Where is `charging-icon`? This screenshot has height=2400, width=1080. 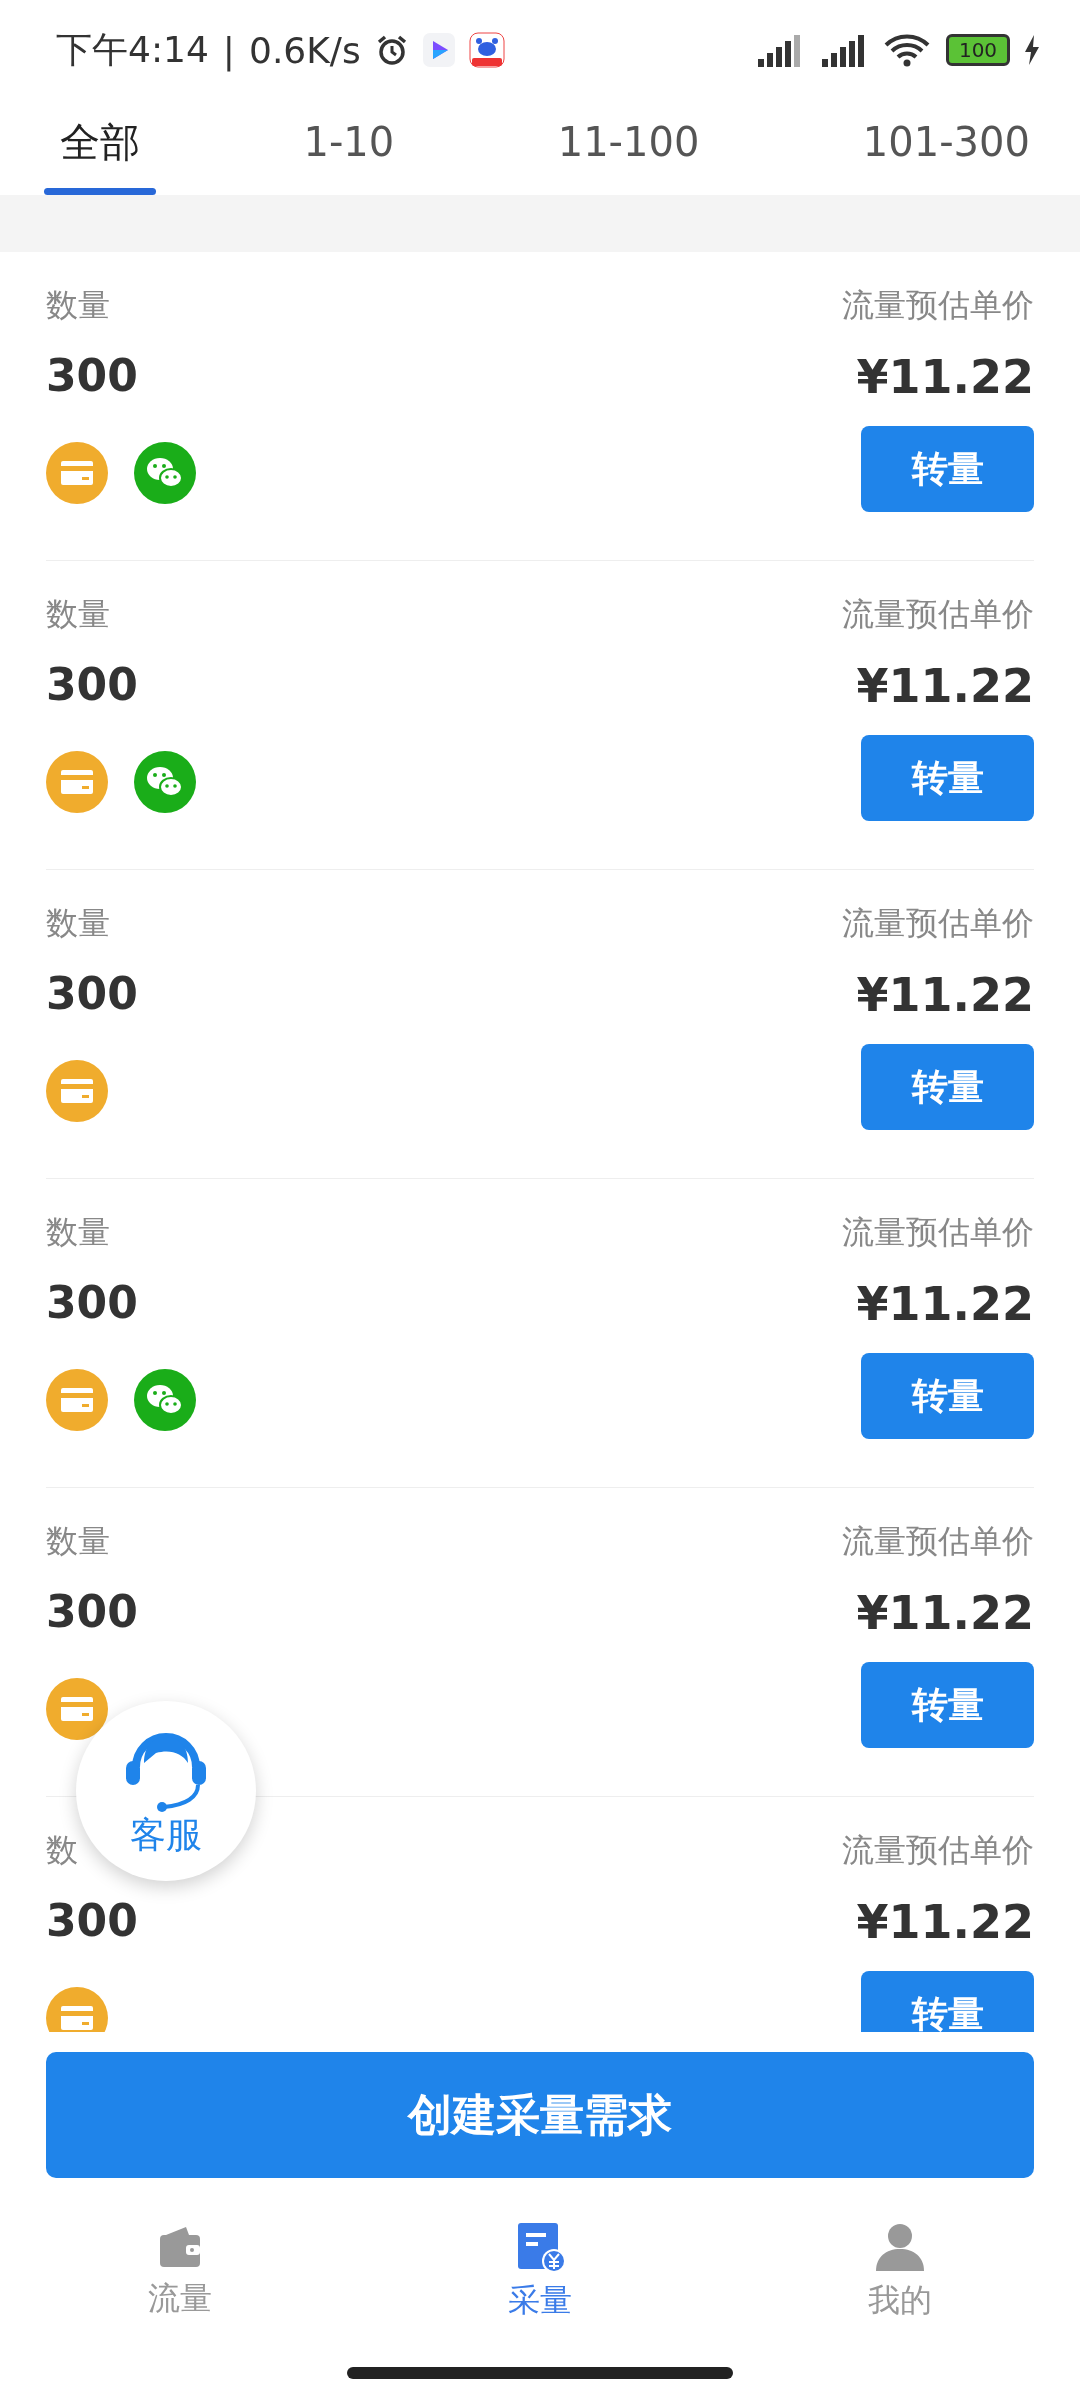
charging-icon is located at coordinates (1032, 50).